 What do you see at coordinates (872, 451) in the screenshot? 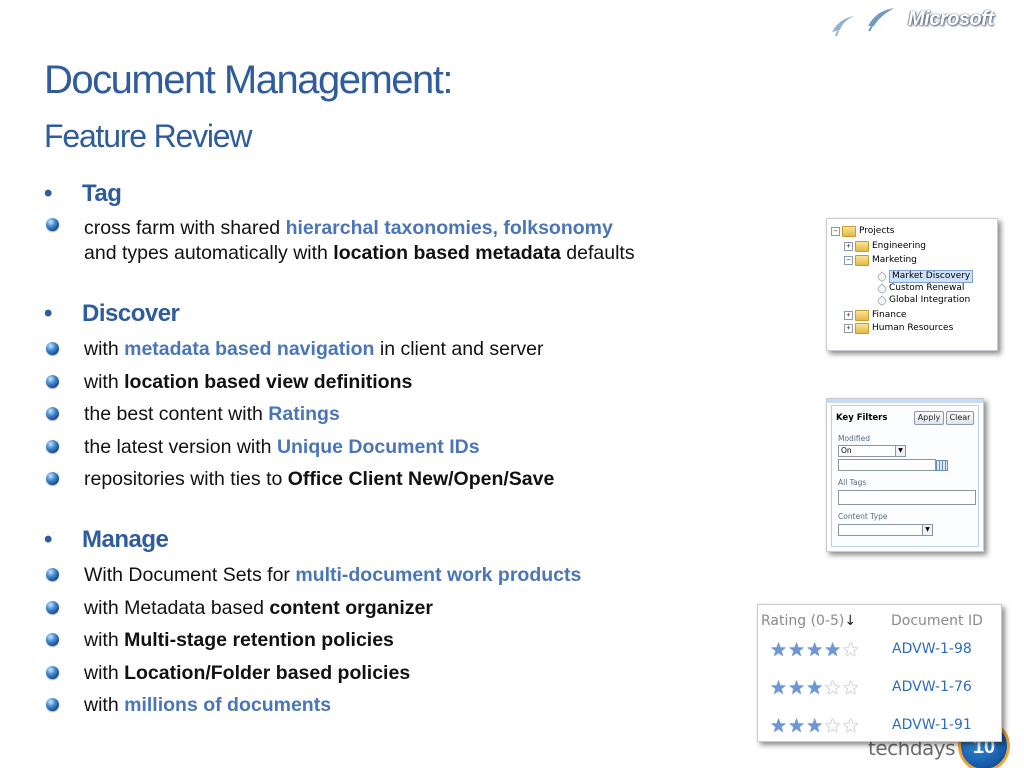
I see `modified-select: On ▼` at bounding box center [872, 451].